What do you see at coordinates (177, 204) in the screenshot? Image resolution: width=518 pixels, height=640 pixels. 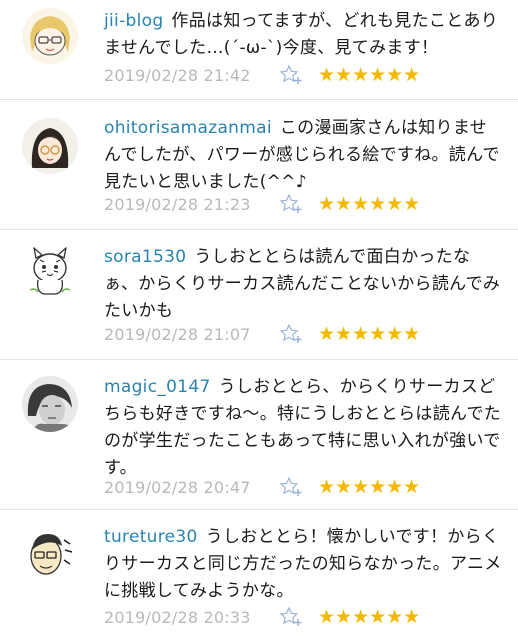 I see `comment-timestamp: 2019/02/28 21:23` at bounding box center [177, 204].